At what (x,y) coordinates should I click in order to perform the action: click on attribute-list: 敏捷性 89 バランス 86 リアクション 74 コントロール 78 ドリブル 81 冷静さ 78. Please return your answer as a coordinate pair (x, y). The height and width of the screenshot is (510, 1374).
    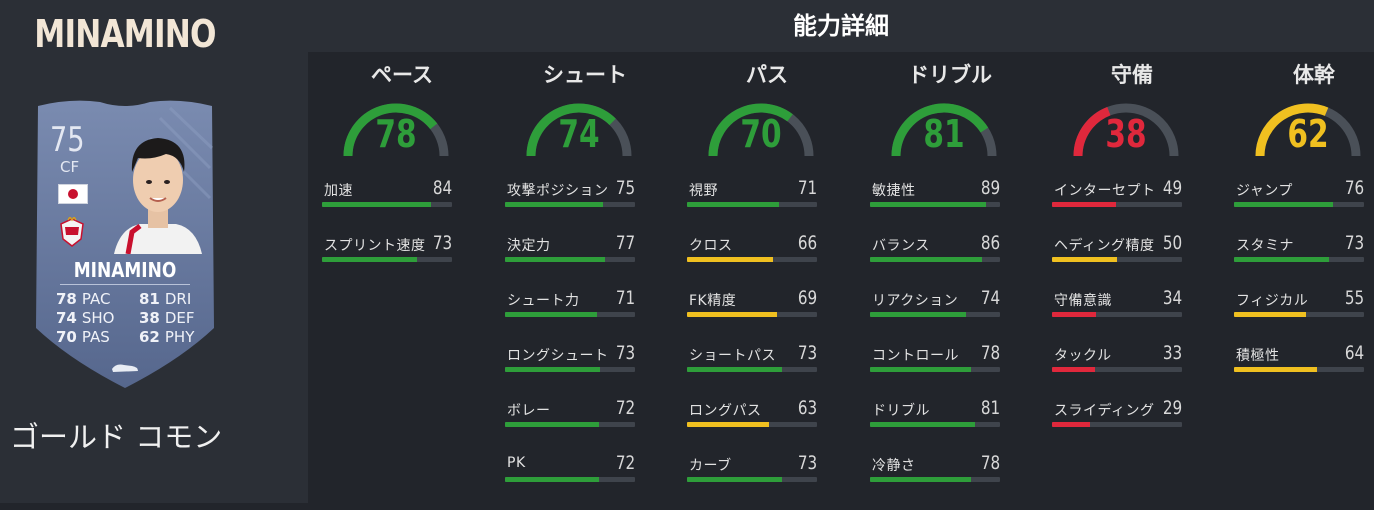
    Looking at the image, I should click on (950, 343).